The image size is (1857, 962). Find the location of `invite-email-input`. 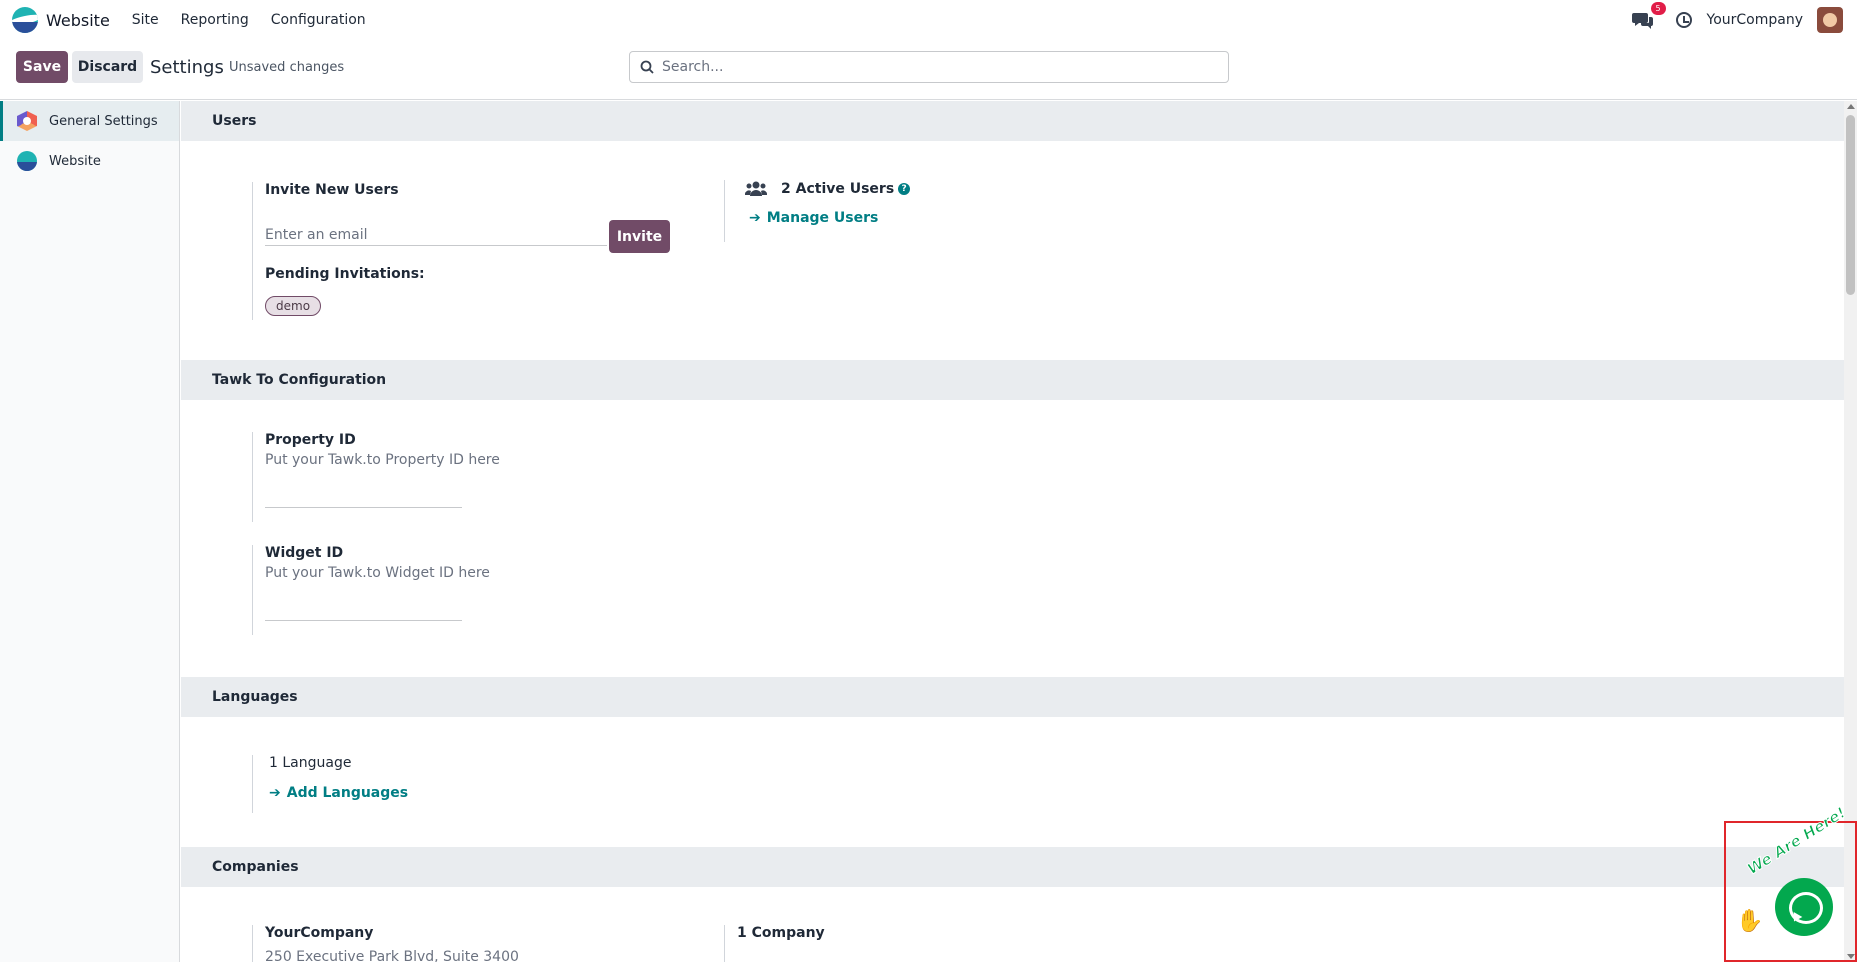

invite-email-input is located at coordinates (436, 235).